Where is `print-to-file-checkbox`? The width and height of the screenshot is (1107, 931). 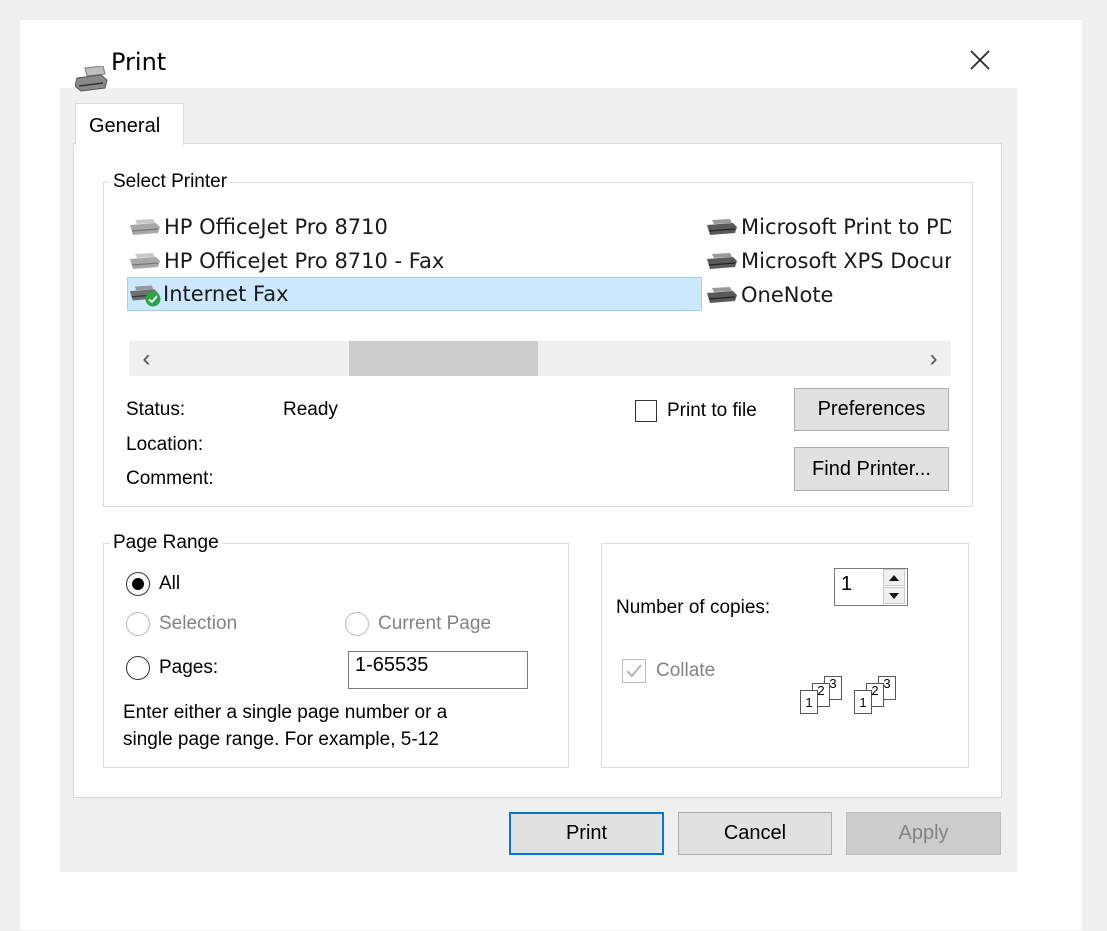 print-to-file-checkbox is located at coordinates (646, 411).